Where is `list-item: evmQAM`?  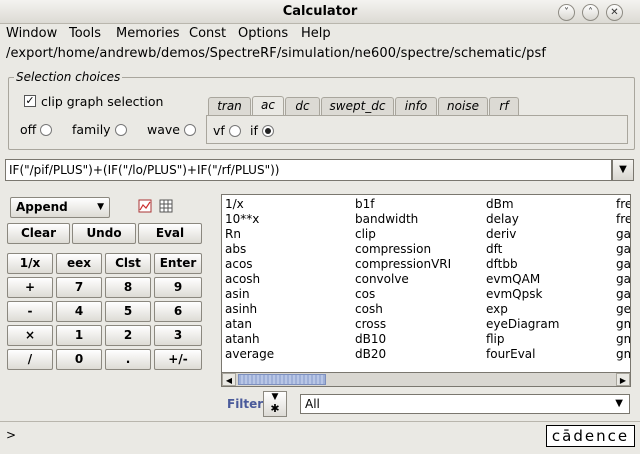 list-item: evmQAM is located at coordinates (522, 279).